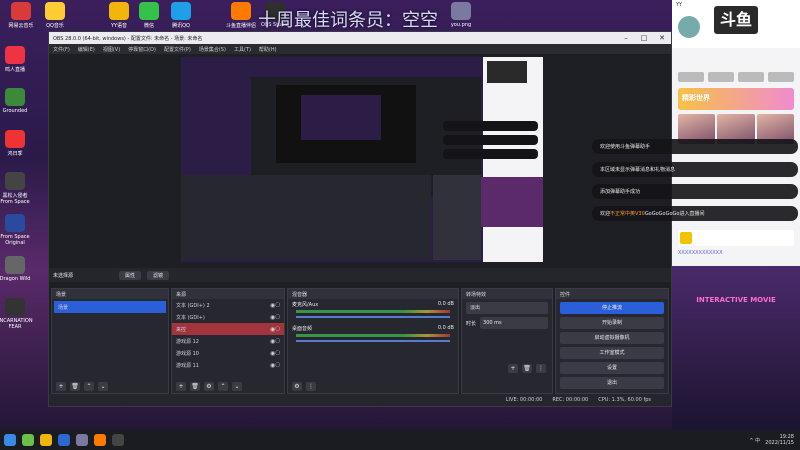  I want to click on menu-item: 文件(F), so click(61, 49).